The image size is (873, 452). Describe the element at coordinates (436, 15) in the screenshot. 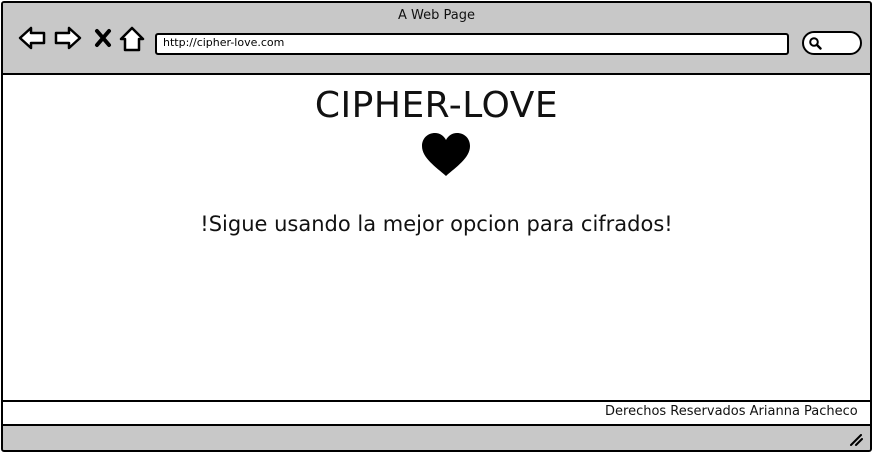

I see `window-title: A Web Page` at that location.